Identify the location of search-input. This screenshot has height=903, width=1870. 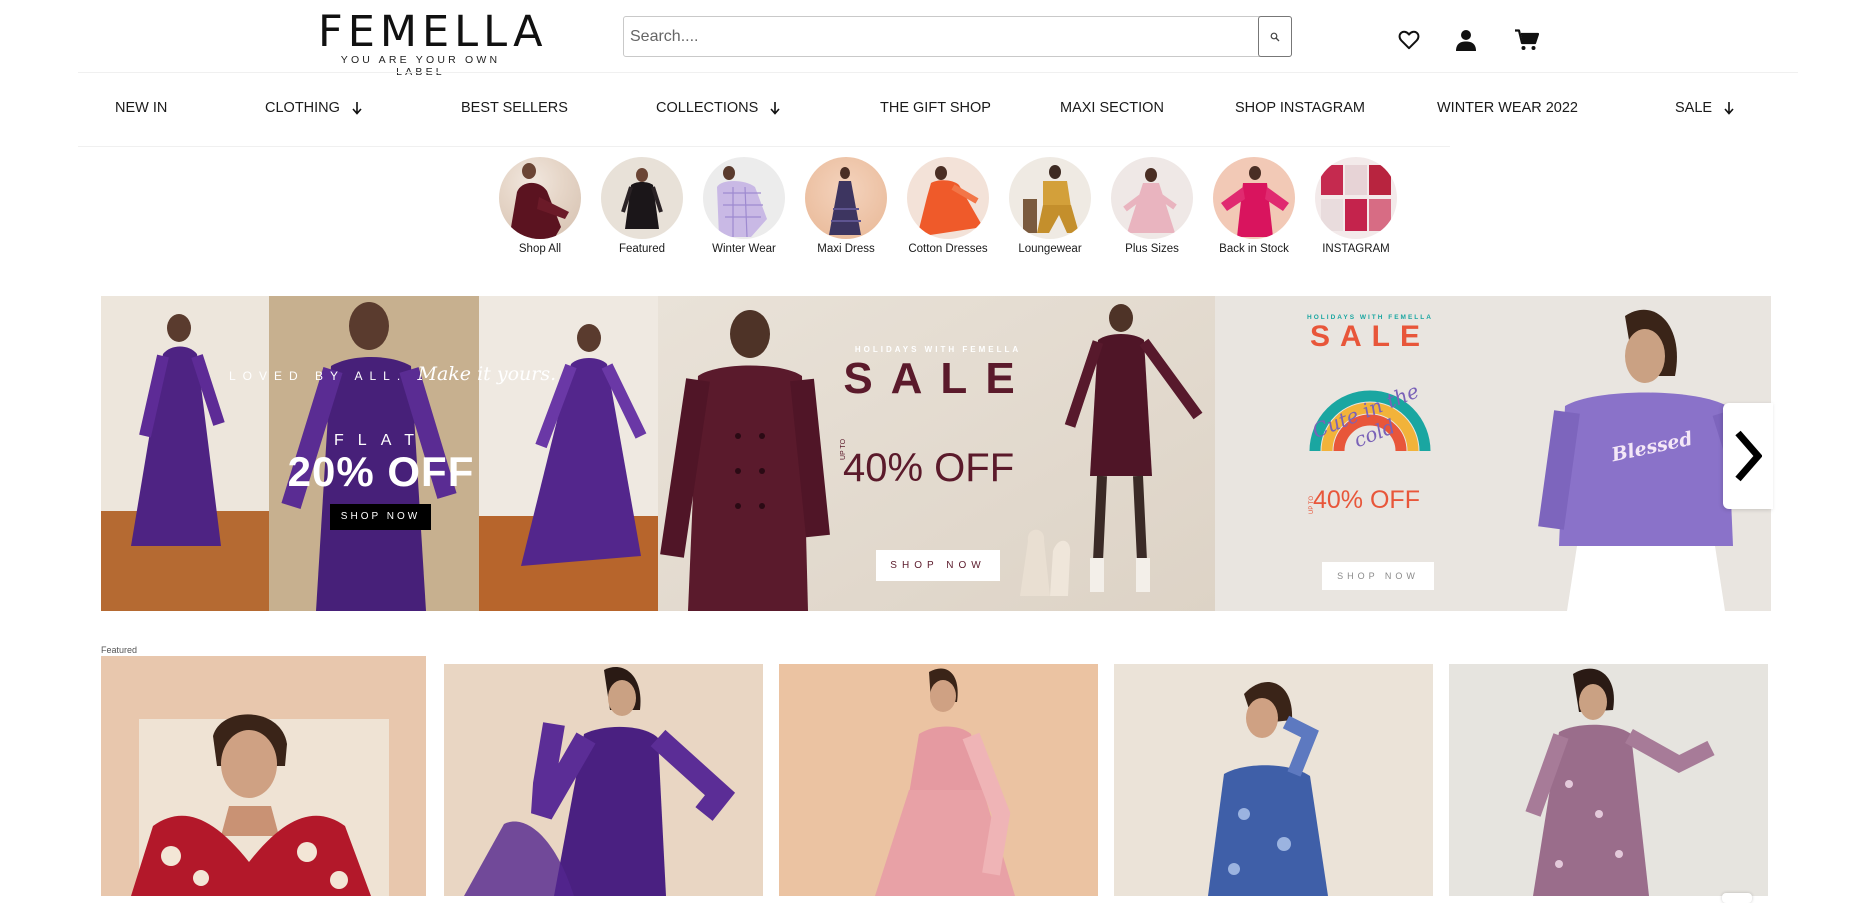
(942, 36).